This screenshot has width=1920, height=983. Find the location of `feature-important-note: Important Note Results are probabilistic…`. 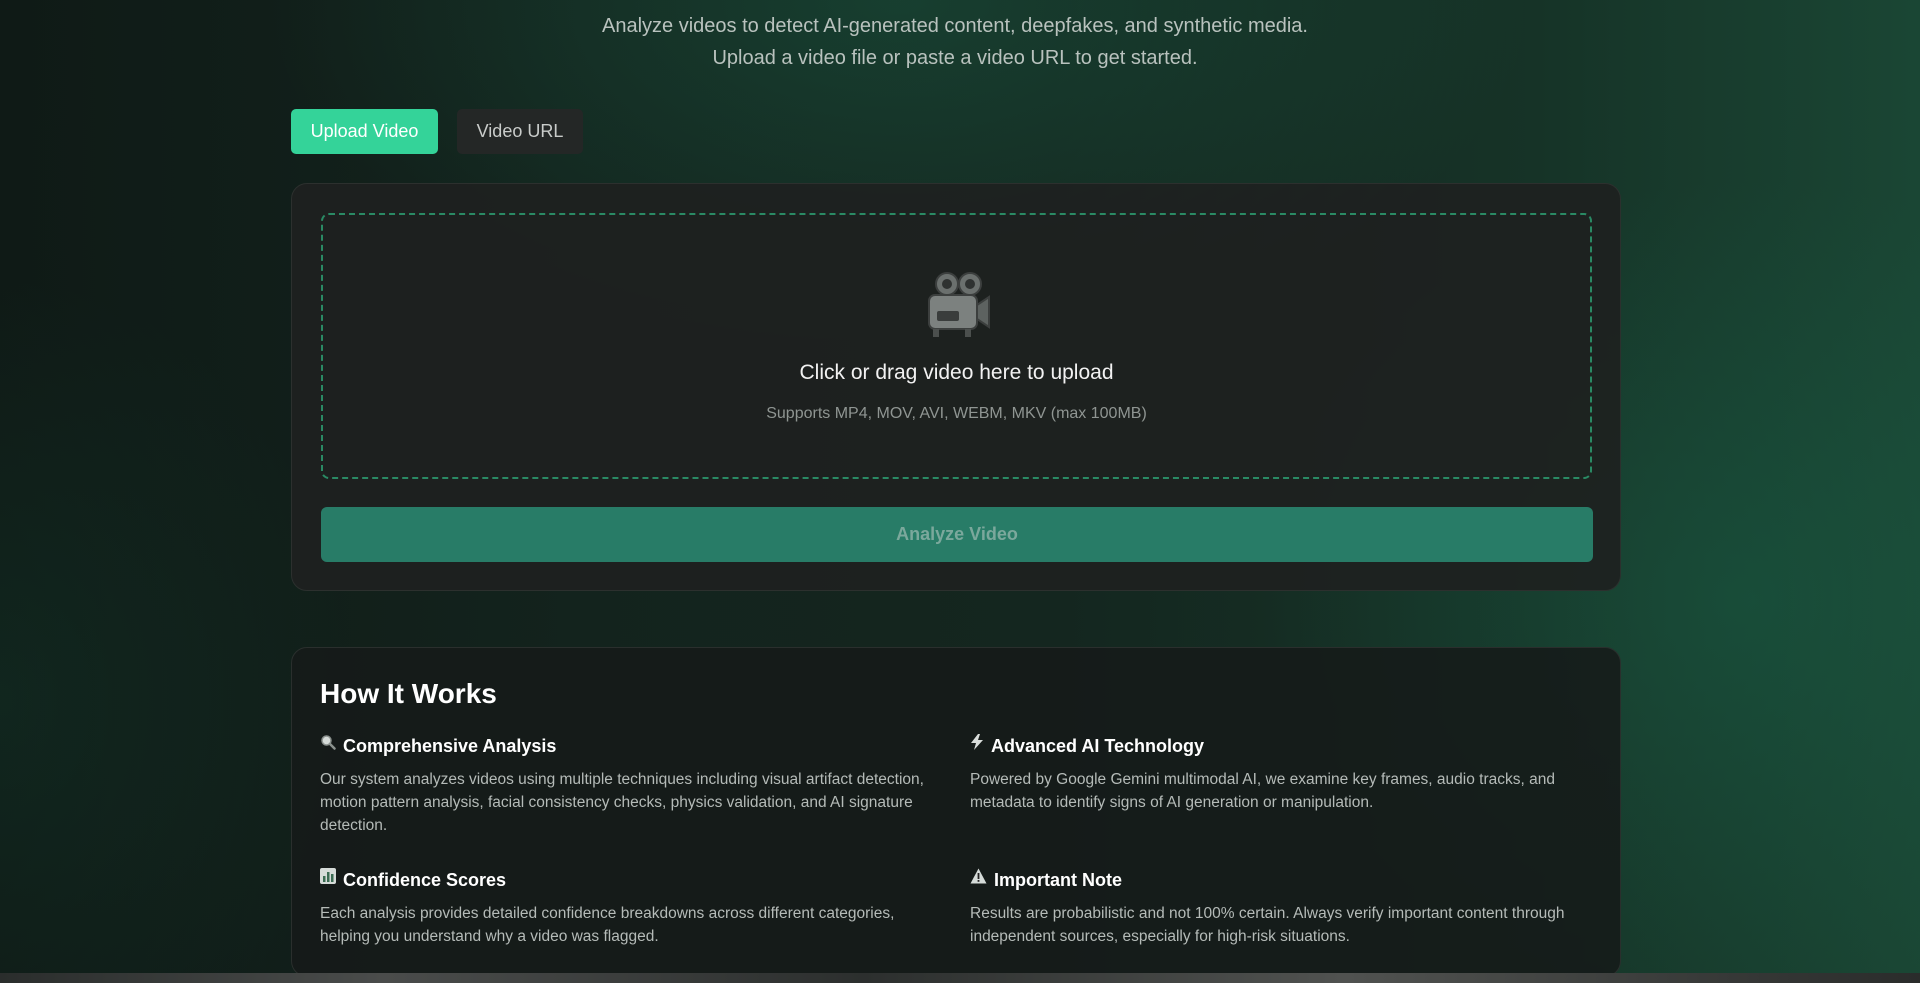

feature-important-note: Important Note Results are probabilistic… is located at coordinates (1282, 908).